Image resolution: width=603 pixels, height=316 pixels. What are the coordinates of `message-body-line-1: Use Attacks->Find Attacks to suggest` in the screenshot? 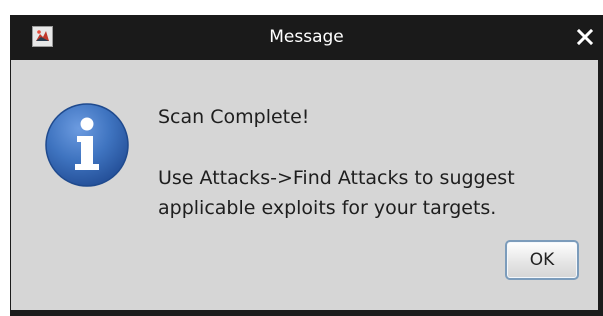 It's located at (336, 178).